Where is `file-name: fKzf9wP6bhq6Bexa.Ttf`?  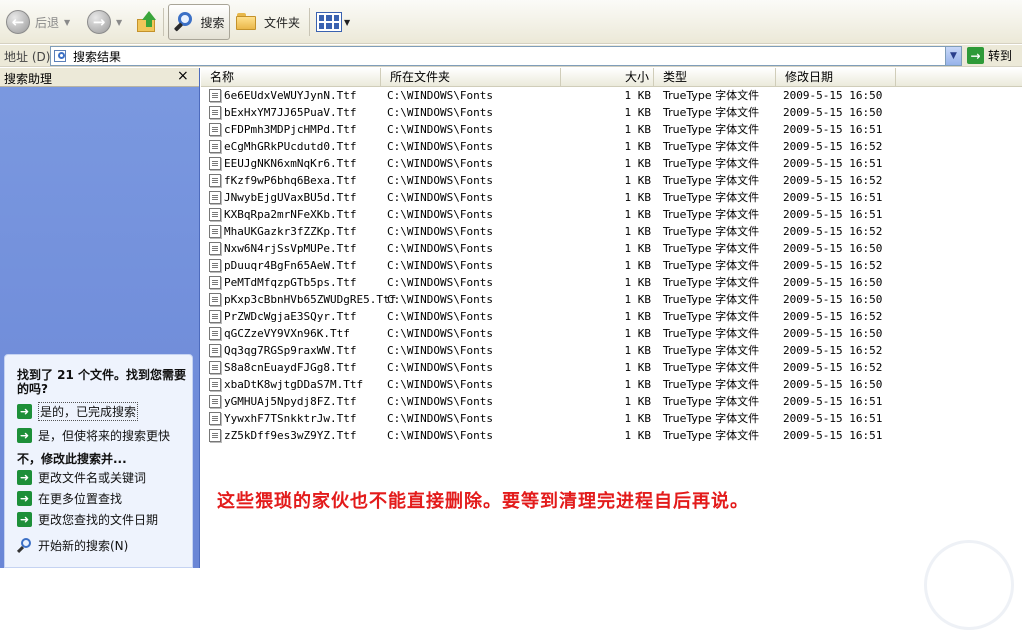 file-name: fKzf9wP6bhq6Bexa.Ttf is located at coordinates (290, 180).